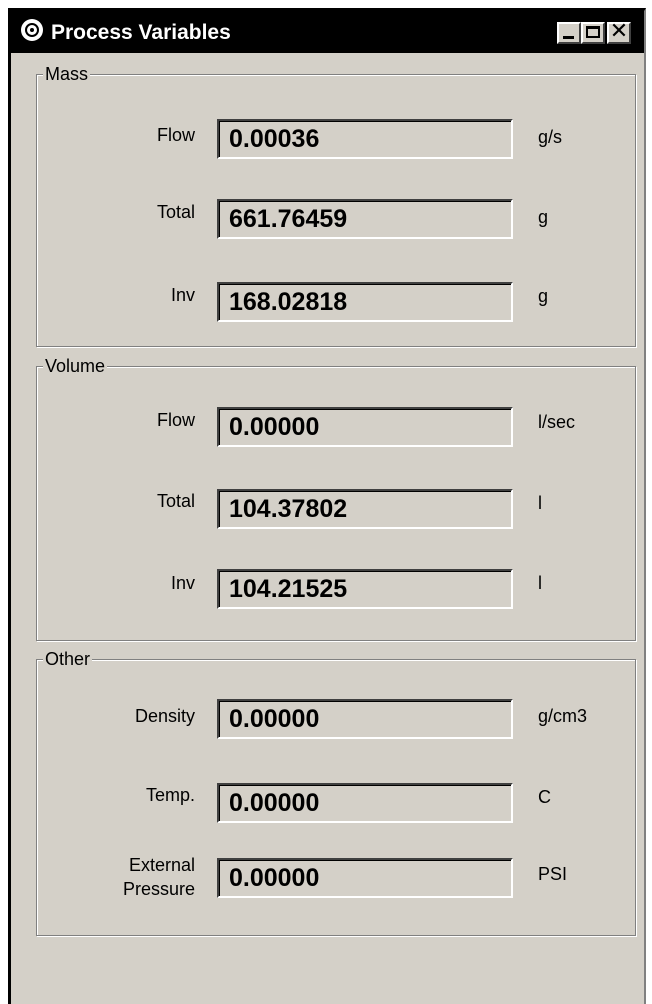  Describe the element at coordinates (175, 212) in the screenshot. I see `mass-total-label: Total` at that location.